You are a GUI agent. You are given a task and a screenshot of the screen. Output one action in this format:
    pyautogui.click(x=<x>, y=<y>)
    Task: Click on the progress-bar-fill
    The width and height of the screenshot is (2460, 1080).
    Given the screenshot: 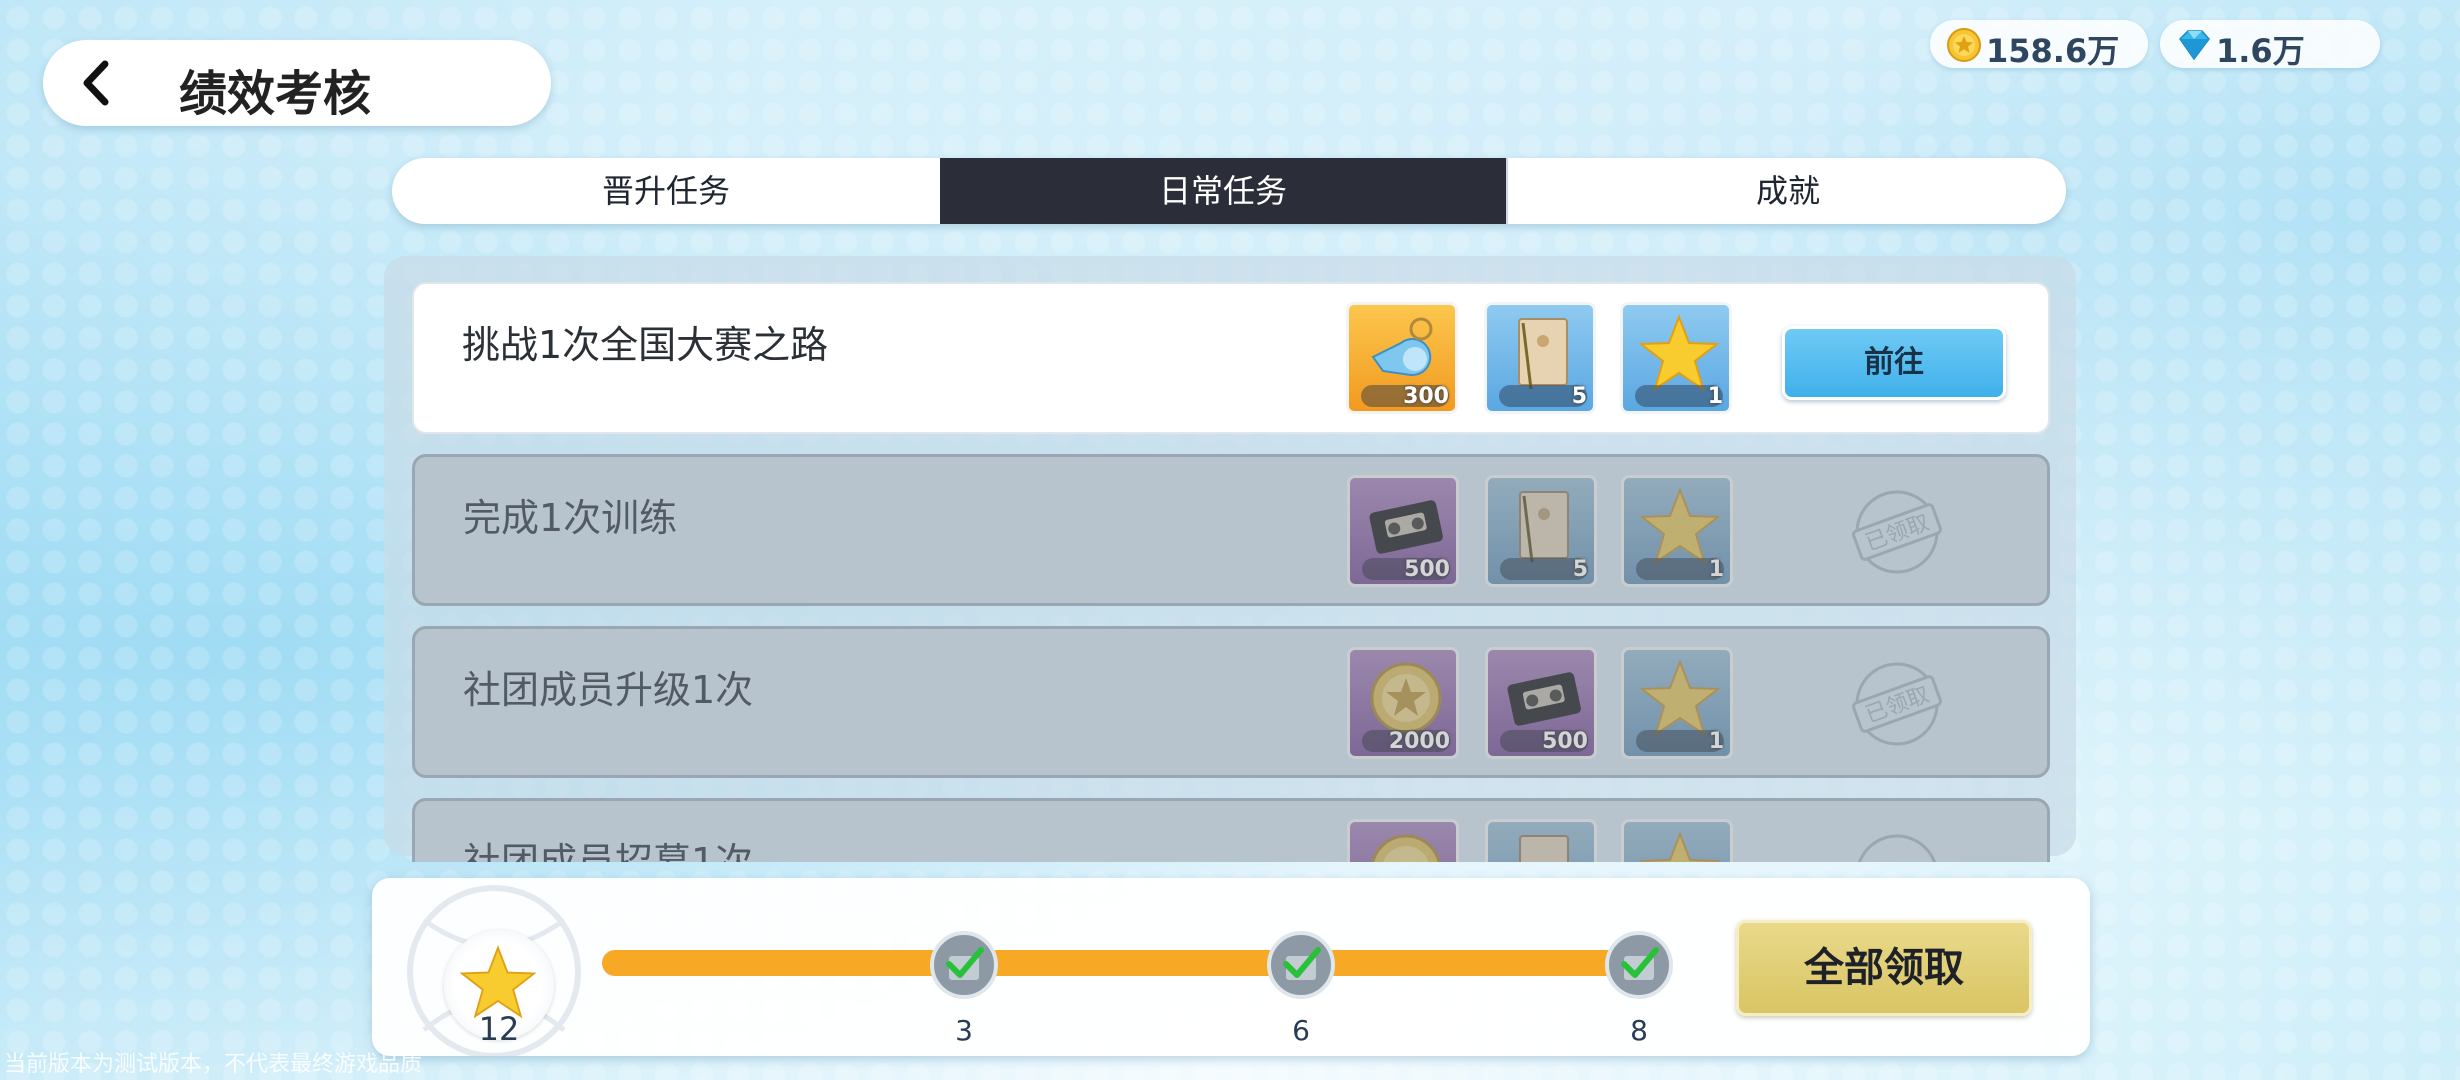 What is the action you would take?
    pyautogui.click(x=1132, y=963)
    